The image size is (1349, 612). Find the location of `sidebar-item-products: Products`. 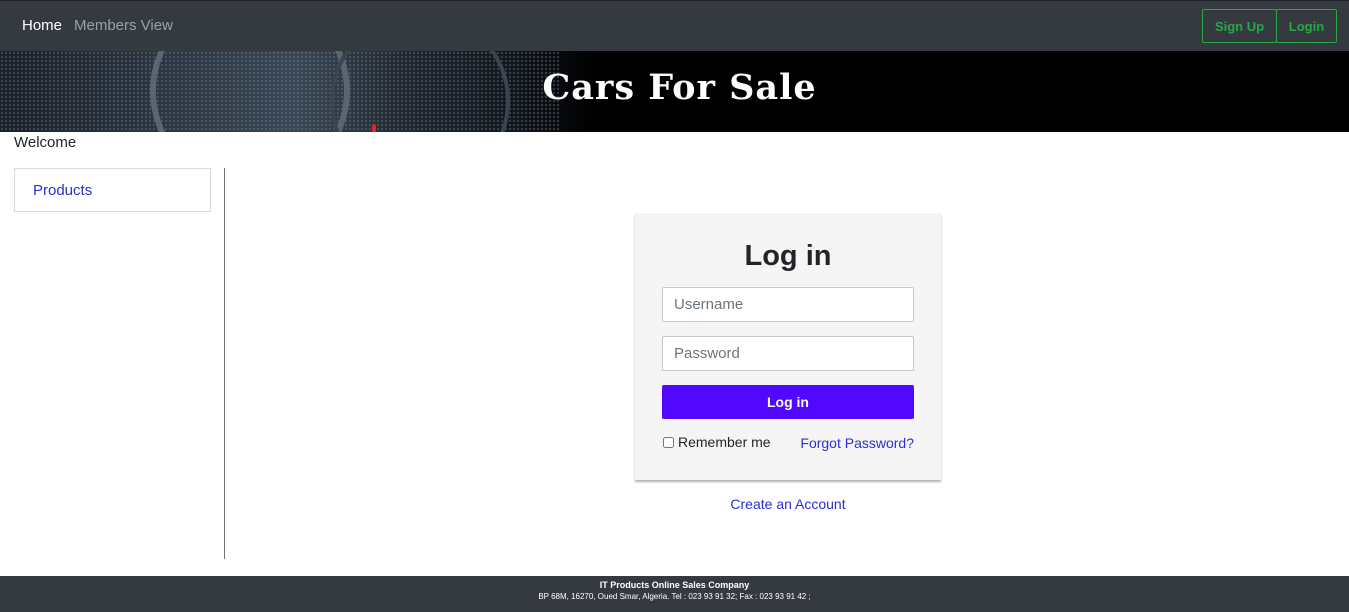

sidebar-item-products: Products is located at coordinates (112, 190).